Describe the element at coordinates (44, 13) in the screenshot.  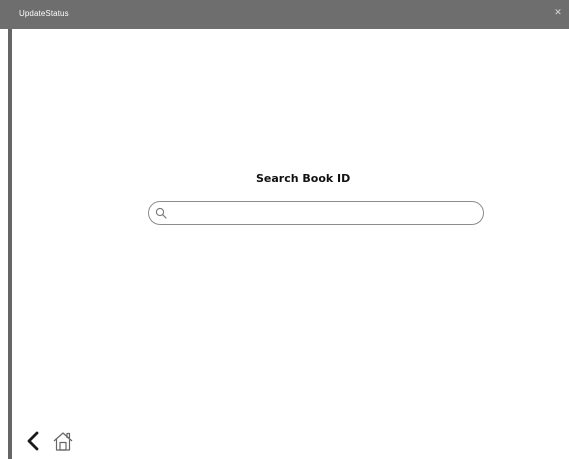
I see `window-title: UpdateStatus` at that location.